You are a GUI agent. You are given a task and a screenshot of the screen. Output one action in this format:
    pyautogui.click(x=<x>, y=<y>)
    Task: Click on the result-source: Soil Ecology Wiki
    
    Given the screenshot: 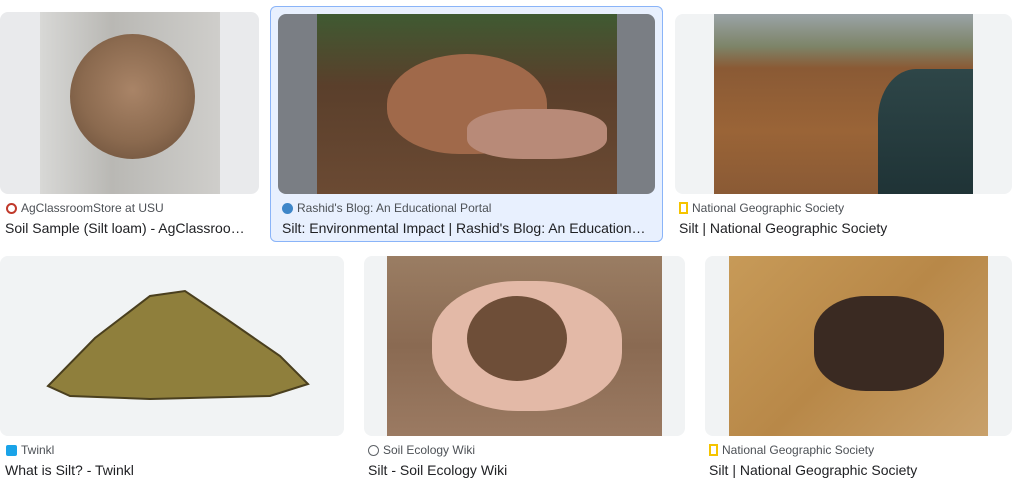 What is the action you would take?
    pyautogui.click(x=429, y=450)
    